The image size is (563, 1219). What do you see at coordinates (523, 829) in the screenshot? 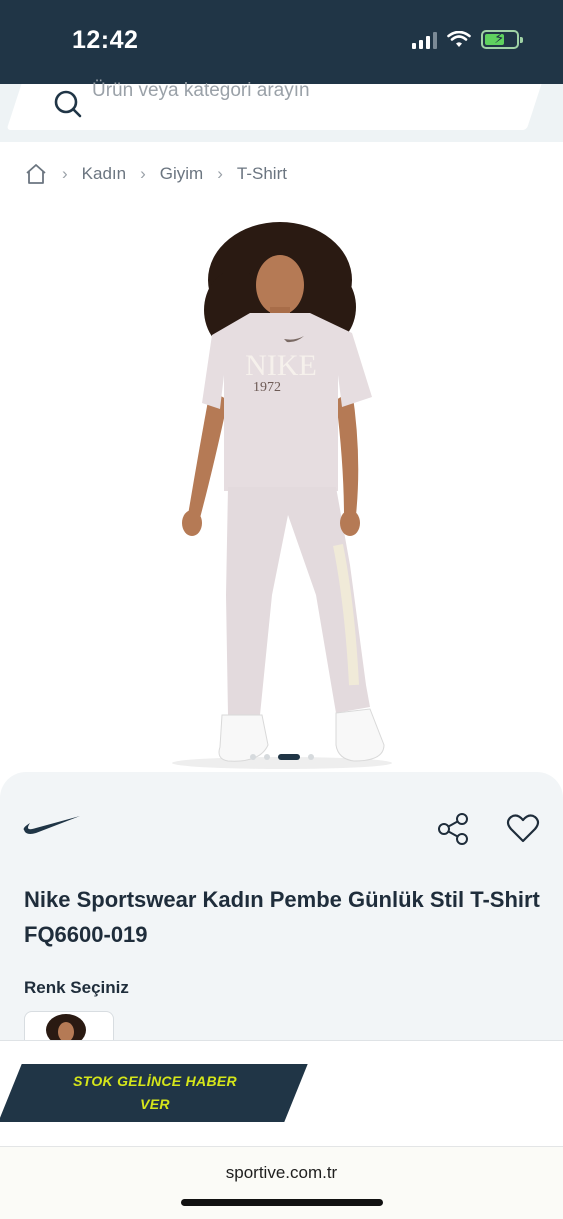
I see `favorite-heart-icon` at bounding box center [523, 829].